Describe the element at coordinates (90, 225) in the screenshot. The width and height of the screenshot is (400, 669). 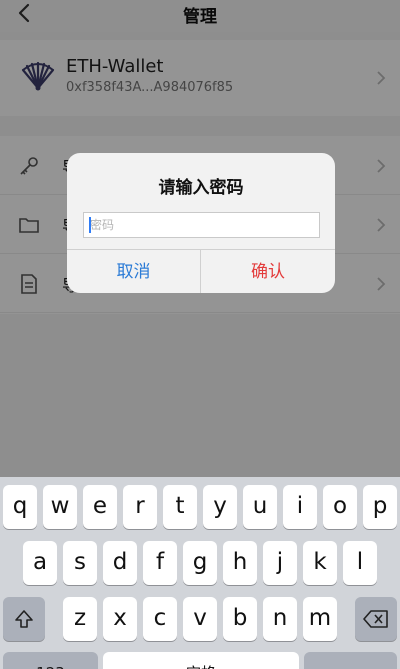
I see `text-cursor` at that location.